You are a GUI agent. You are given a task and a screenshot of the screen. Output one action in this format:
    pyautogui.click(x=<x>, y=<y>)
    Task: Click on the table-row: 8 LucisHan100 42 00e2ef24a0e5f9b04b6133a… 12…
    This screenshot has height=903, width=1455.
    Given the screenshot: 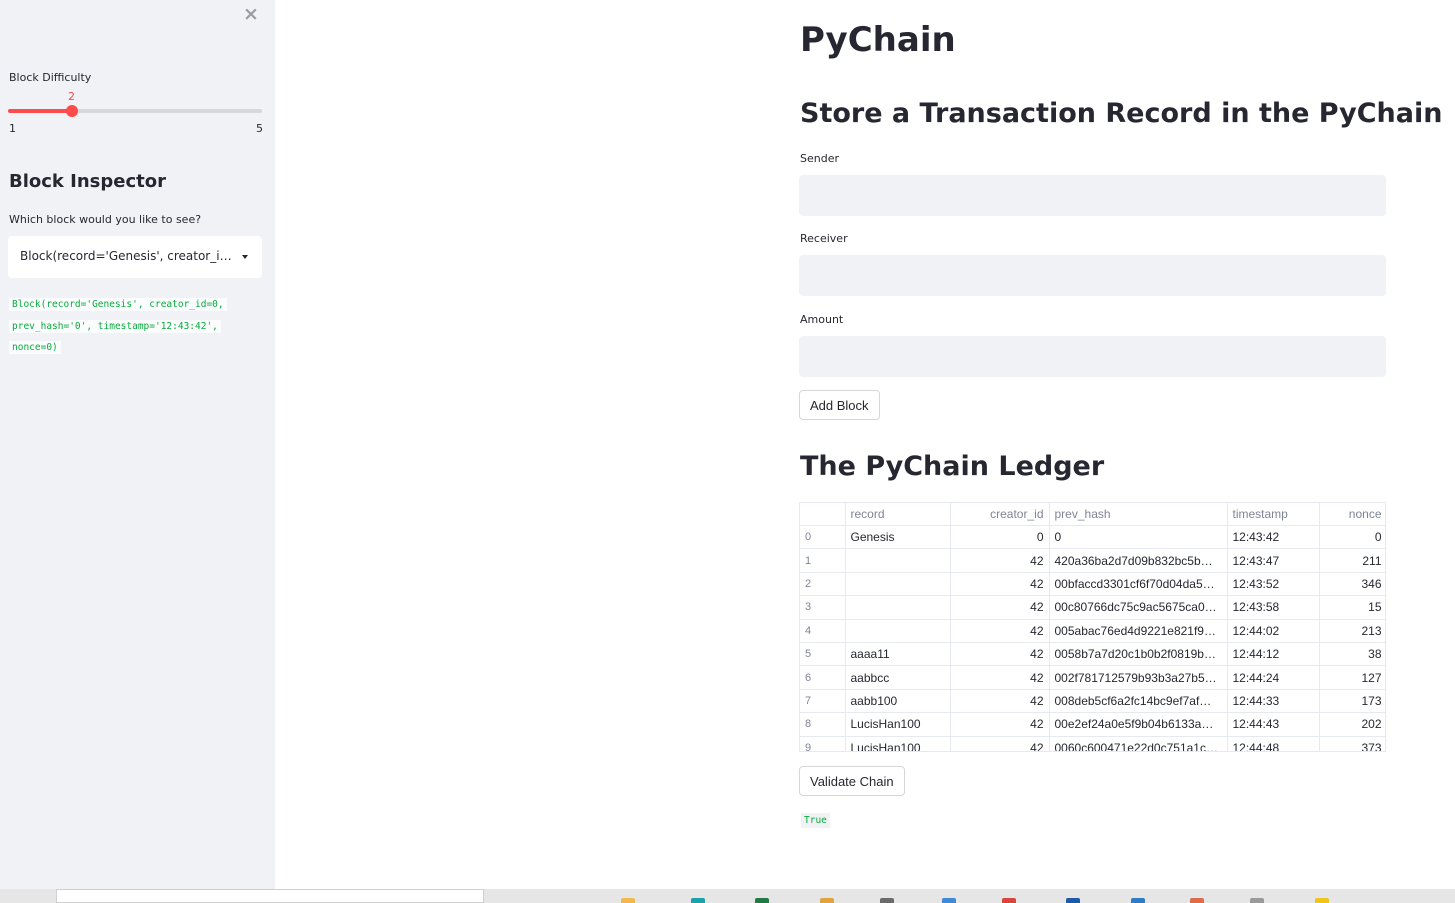 What is the action you would take?
    pyautogui.click(x=1092, y=724)
    